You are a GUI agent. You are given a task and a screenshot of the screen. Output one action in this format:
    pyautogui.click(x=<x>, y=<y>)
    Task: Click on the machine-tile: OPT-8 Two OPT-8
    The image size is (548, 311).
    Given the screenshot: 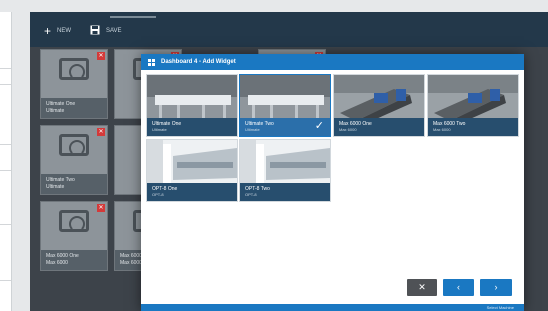 What is the action you would take?
    pyautogui.click(x=285, y=170)
    